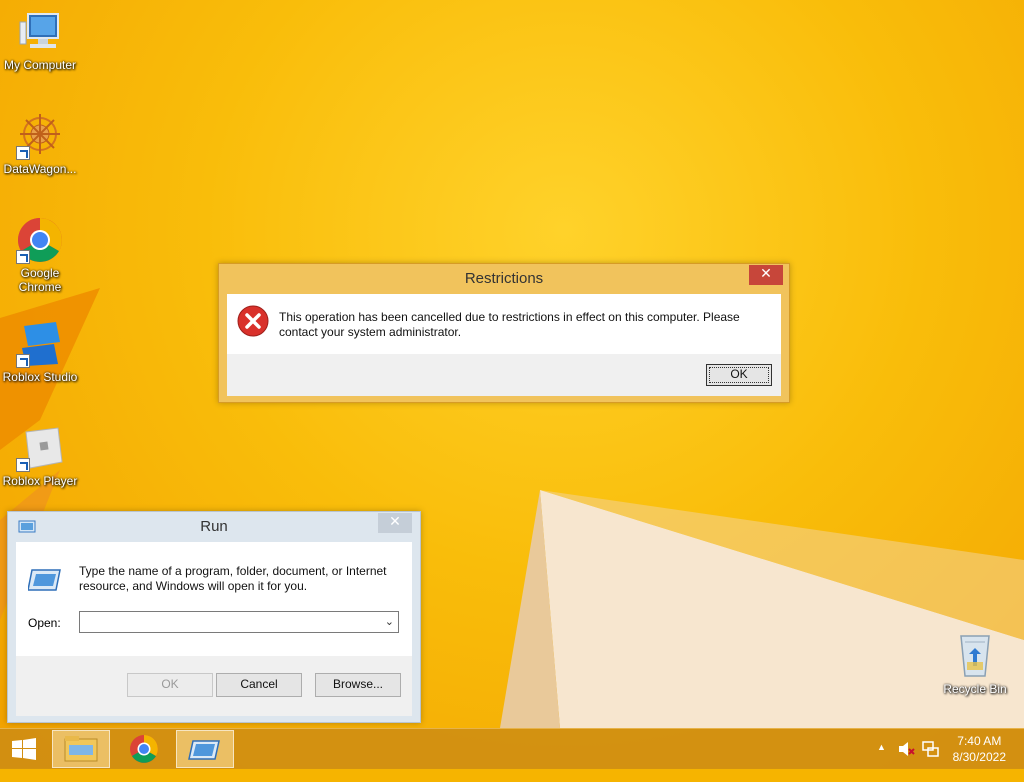  What do you see at coordinates (389, 621) in the screenshot?
I see `chevron-down-icon: ⌄` at bounding box center [389, 621].